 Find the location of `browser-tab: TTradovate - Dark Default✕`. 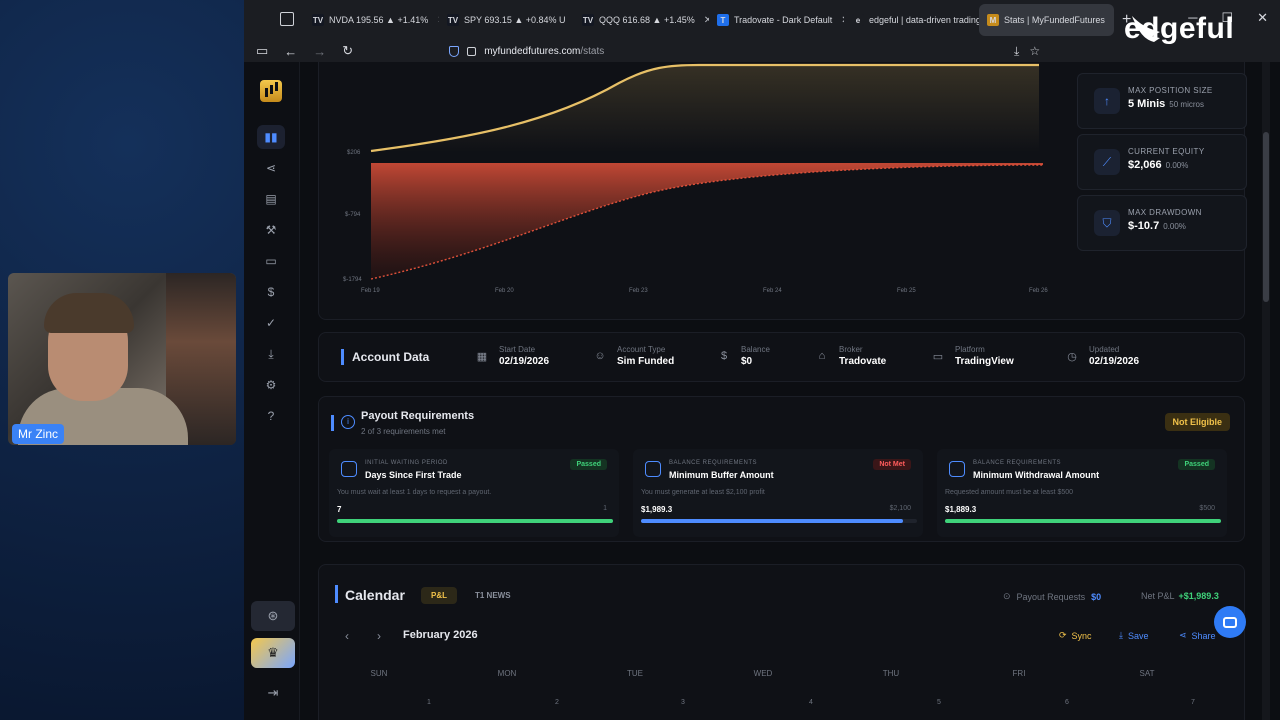

browser-tab: TTradovate - Dark Default✕ is located at coordinates (776, 20).